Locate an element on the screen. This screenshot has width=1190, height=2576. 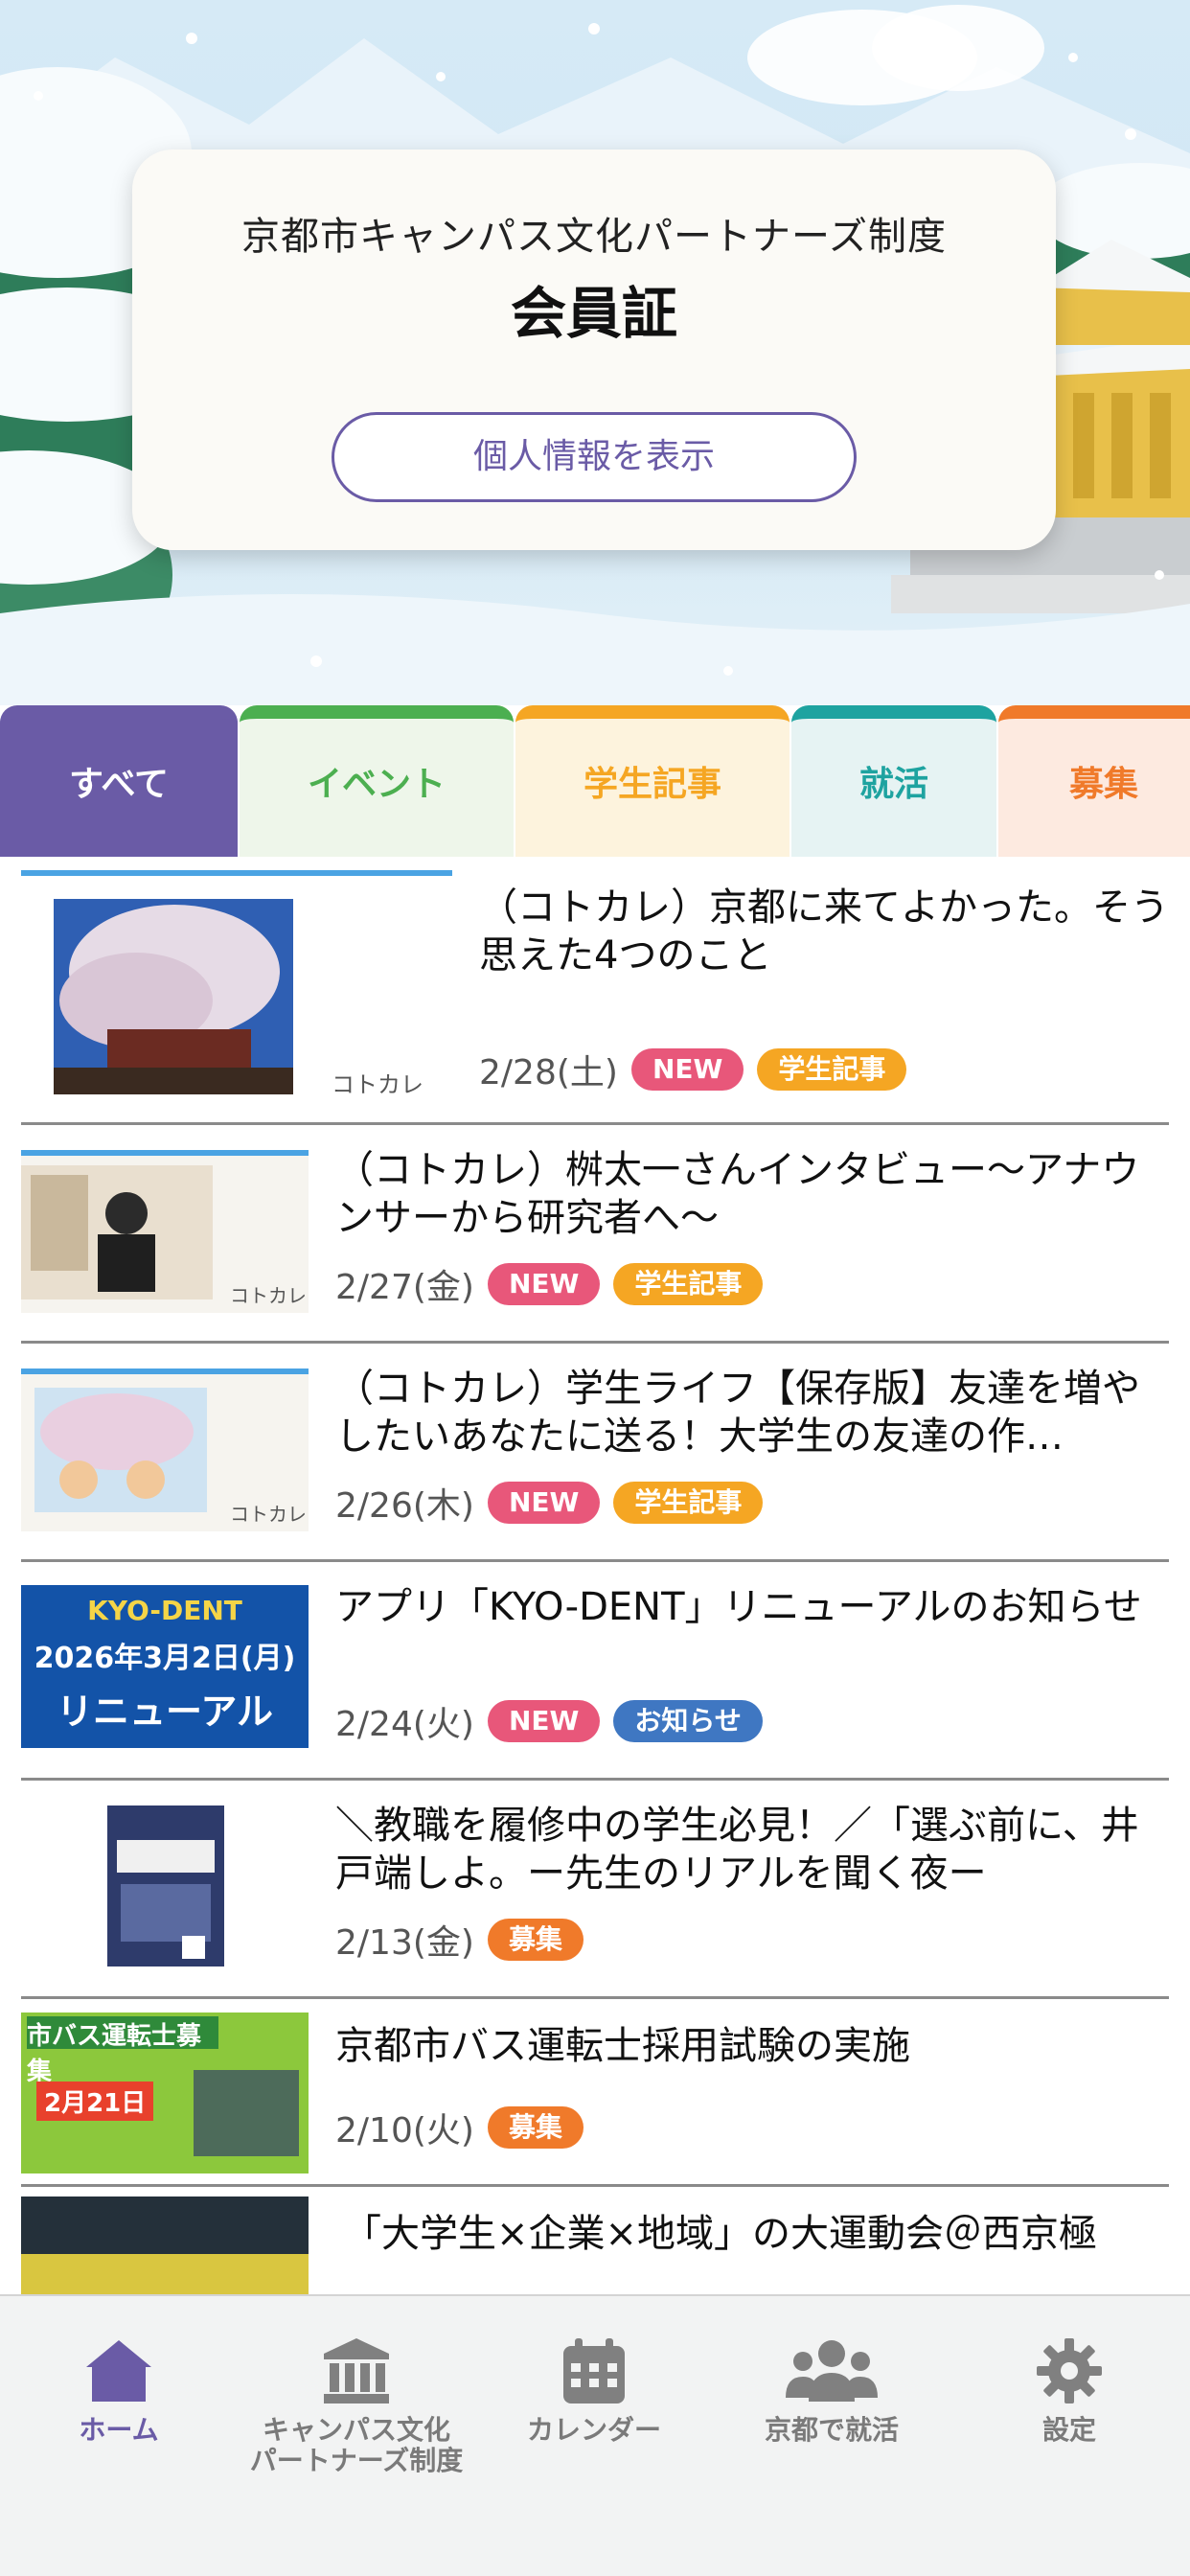
article-title: ＼教職を履修中の学生必見！／「選ぶ前に、井戸端しよ。ー先生のリアルを聞く夜ー is located at coordinates (737, 1850).